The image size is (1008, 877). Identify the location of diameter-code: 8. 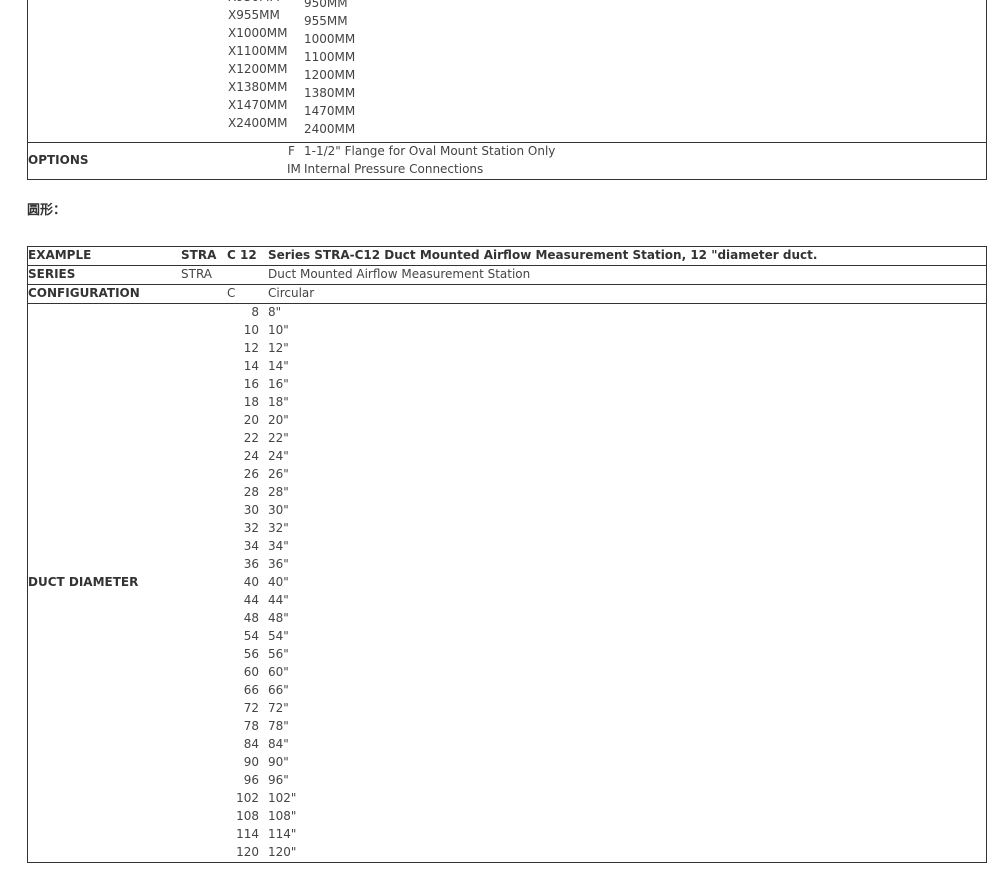
(255, 312).